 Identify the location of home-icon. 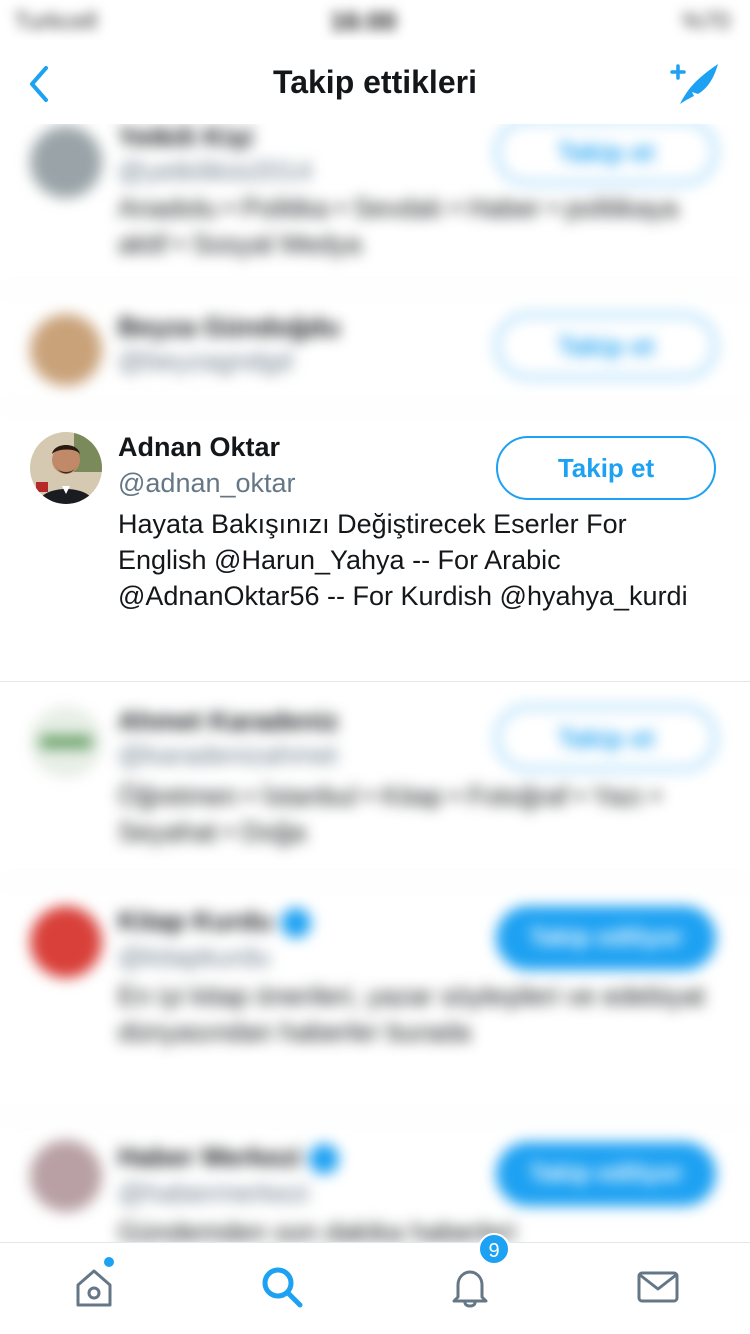
(94, 1288).